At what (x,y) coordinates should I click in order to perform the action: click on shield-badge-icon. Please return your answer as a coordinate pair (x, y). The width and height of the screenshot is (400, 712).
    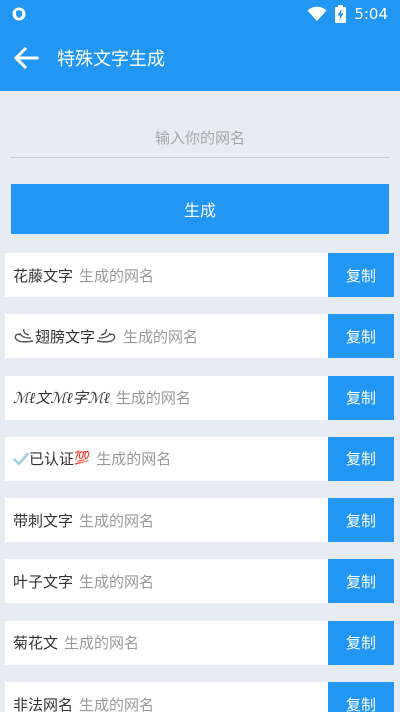
    Looking at the image, I should click on (19, 14).